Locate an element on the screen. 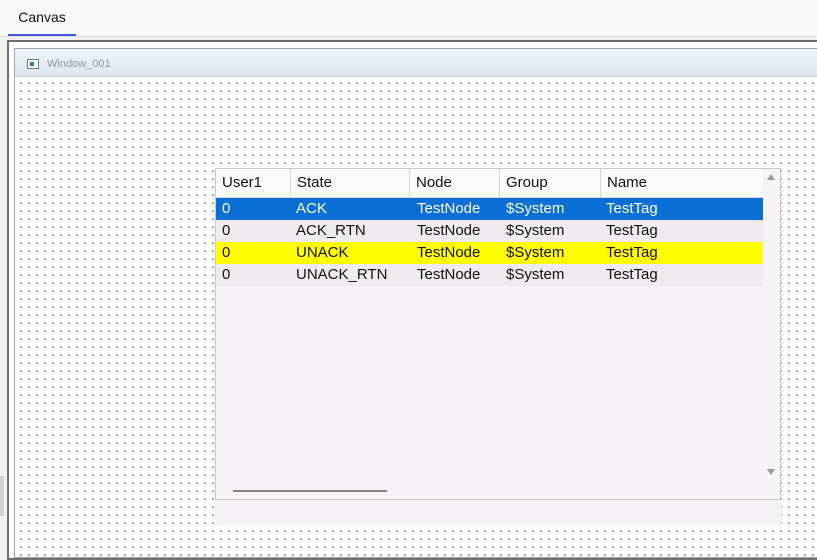  column-header-state: State is located at coordinates (350, 183).